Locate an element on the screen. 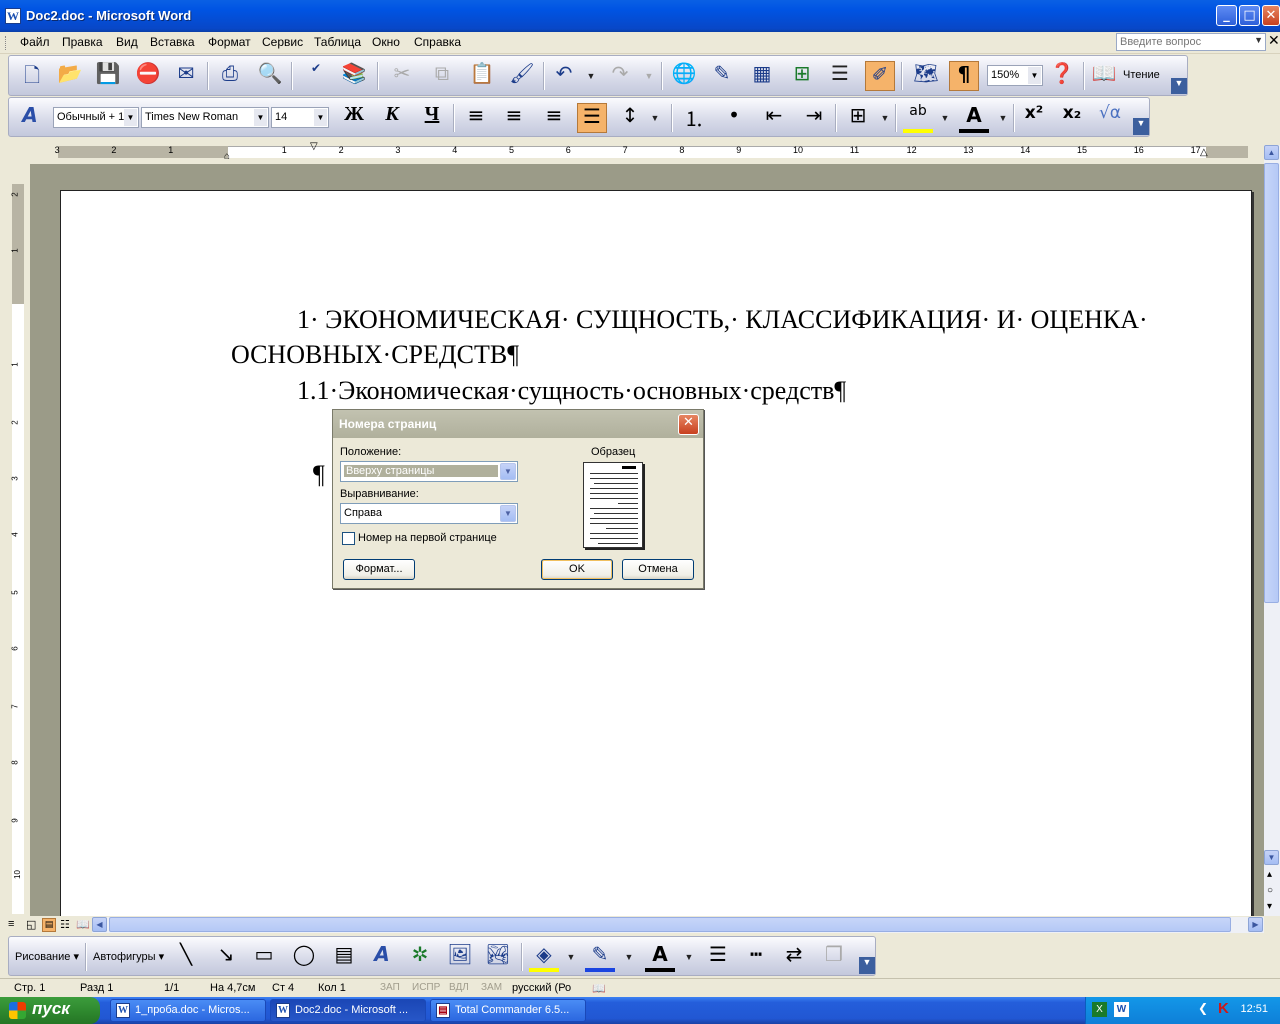 This screenshot has width=1280, height=1024. cancel-button: Отмена is located at coordinates (658, 569).